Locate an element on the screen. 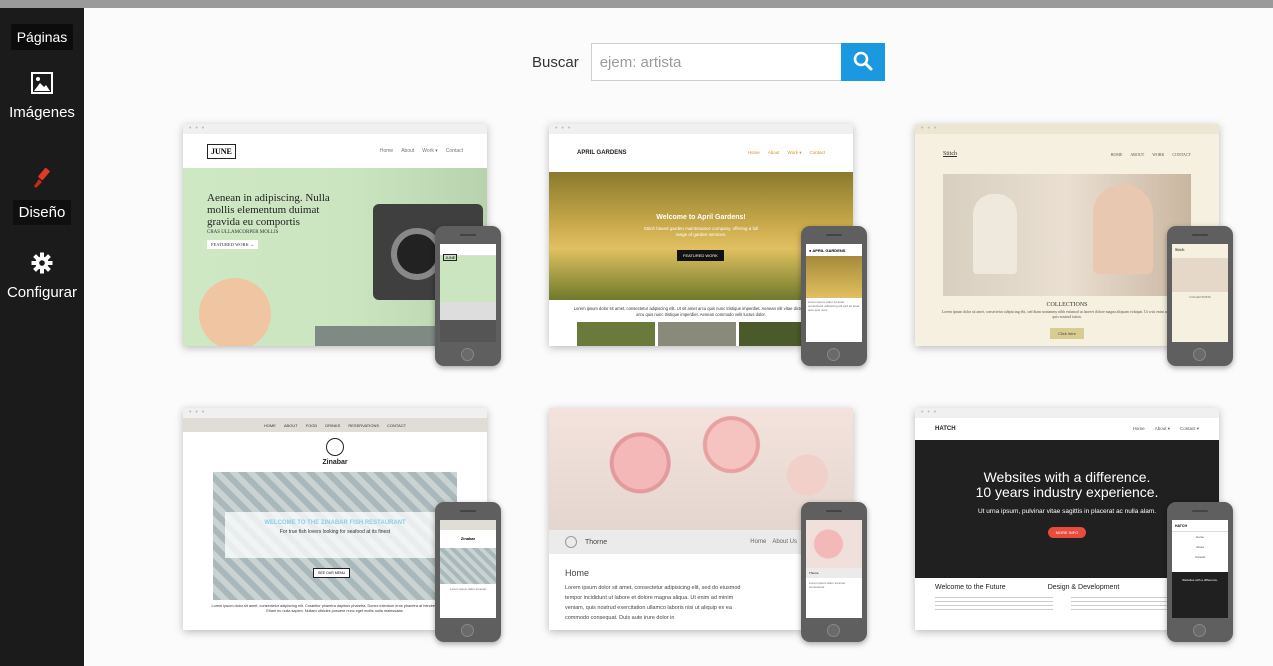 The image size is (1273, 666). template-button: FEATURED WORK is located at coordinates (700, 255).